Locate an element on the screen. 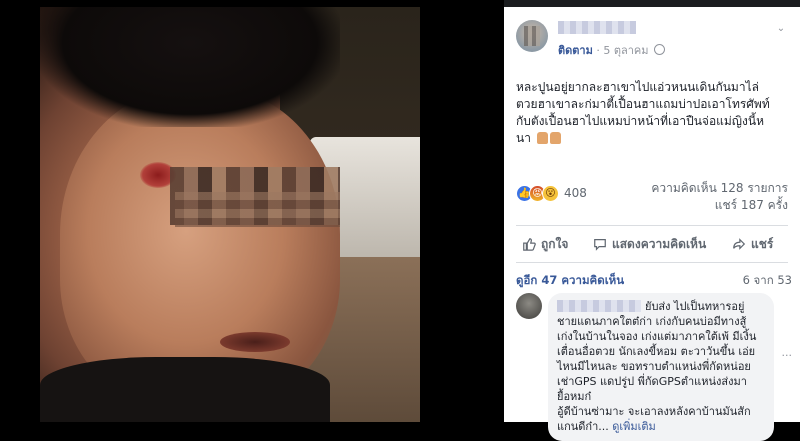  share-arrow-icon is located at coordinates (739, 244).